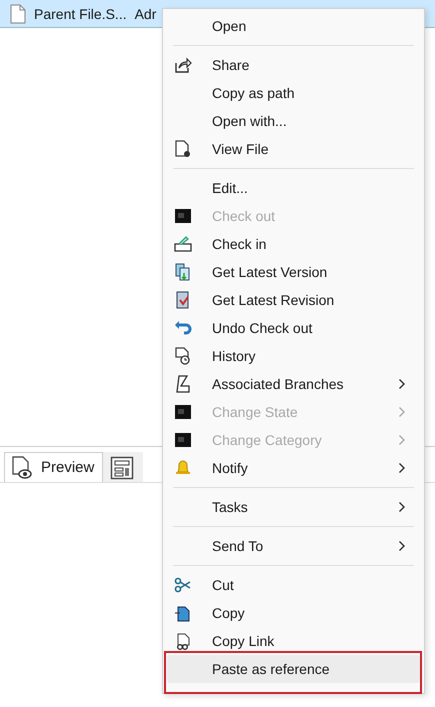 This screenshot has width=435, height=707. Describe the element at coordinates (145, 14) in the screenshot. I see `table-cell: Adr` at that location.